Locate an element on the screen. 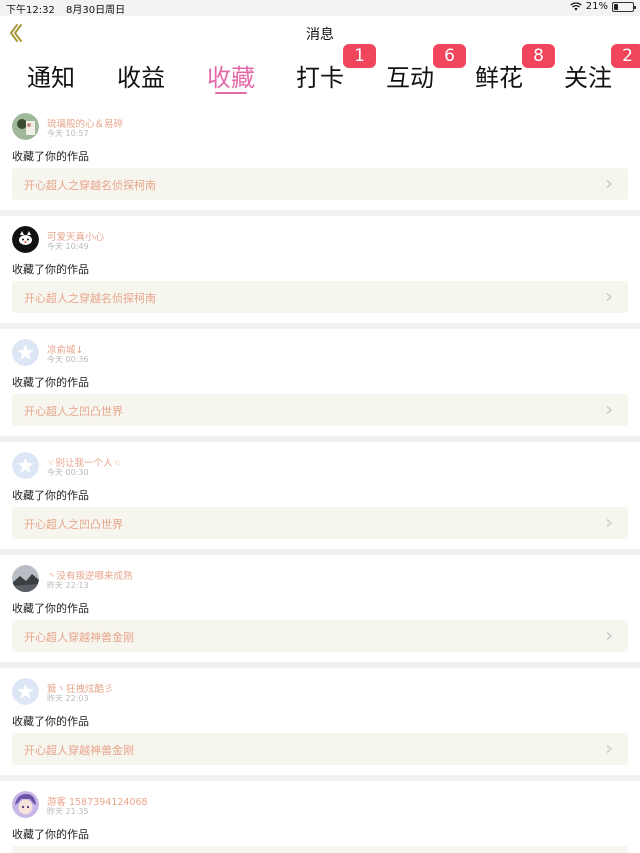  timestamp: 昨天 22:13 is located at coordinates (68, 585).